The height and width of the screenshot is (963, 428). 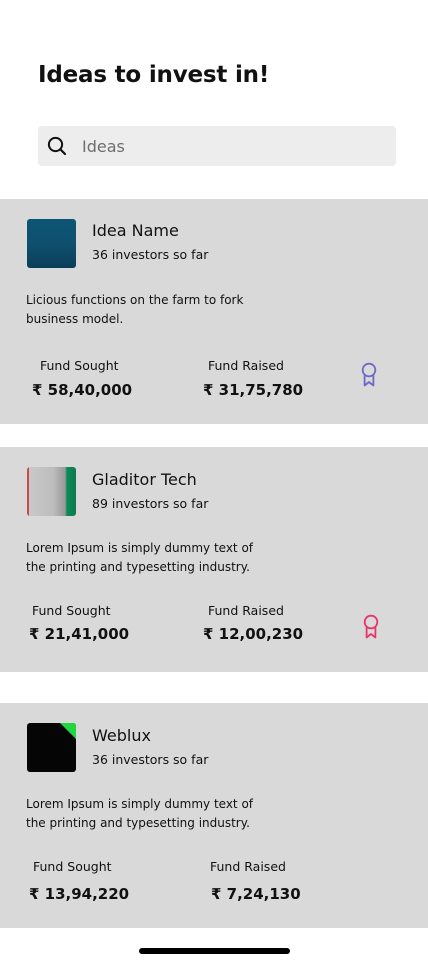 What do you see at coordinates (154, 75) in the screenshot?
I see `page-title: Ideas to invest in!` at bounding box center [154, 75].